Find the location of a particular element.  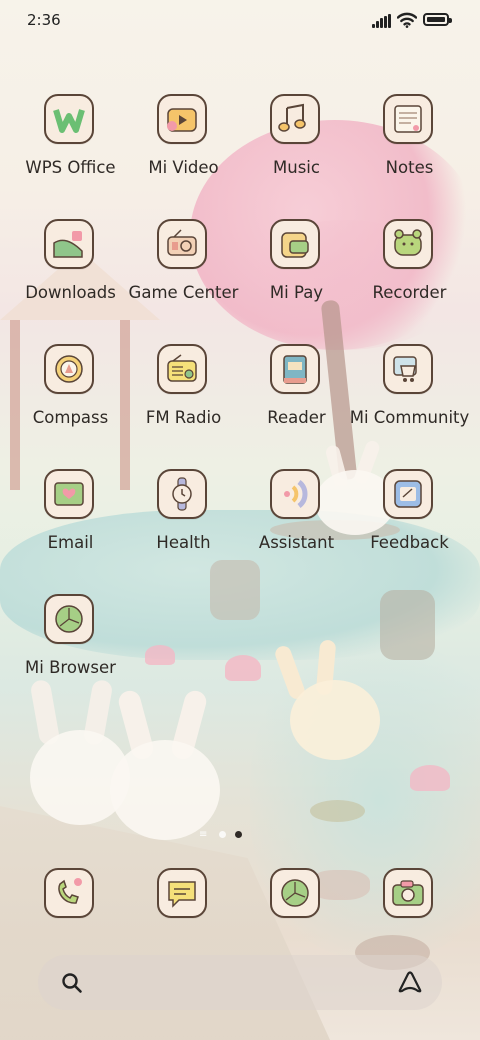

wallpaper-lily-pad is located at coordinates (337, 811).